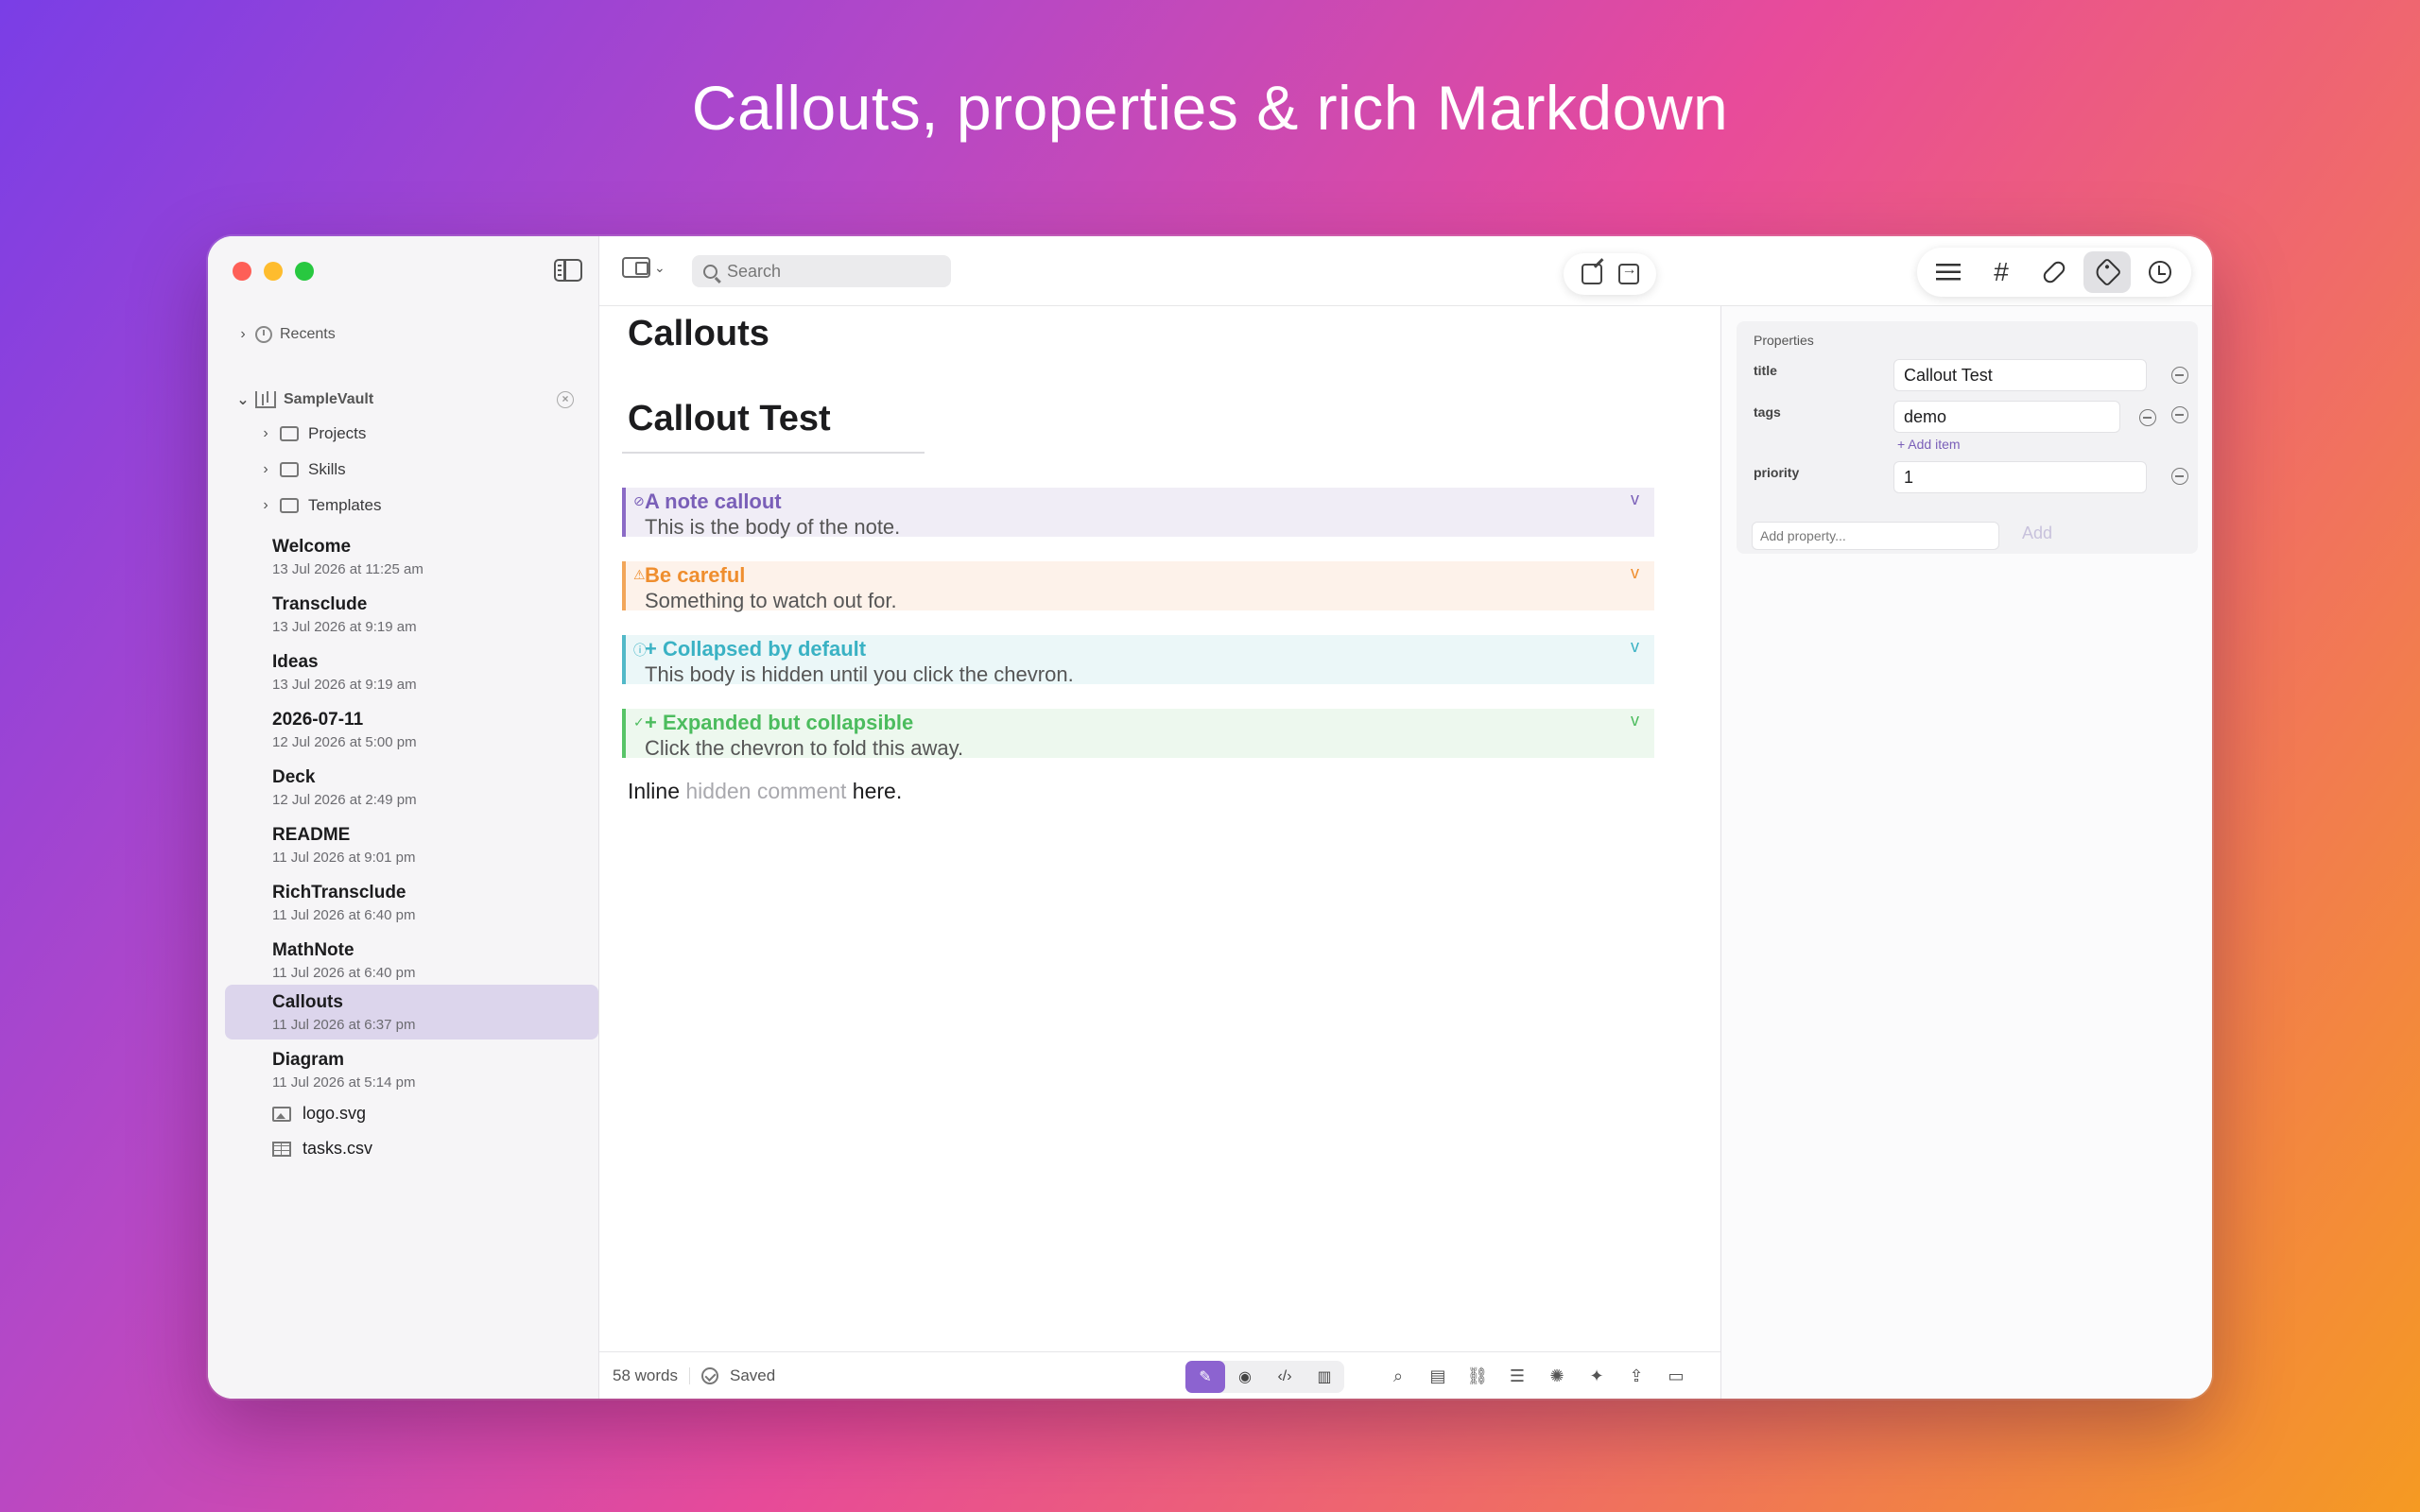 This screenshot has width=2420, height=1512. Describe the element at coordinates (568, 270) in the screenshot. I see `sidebar-toggle-icon` at that location.